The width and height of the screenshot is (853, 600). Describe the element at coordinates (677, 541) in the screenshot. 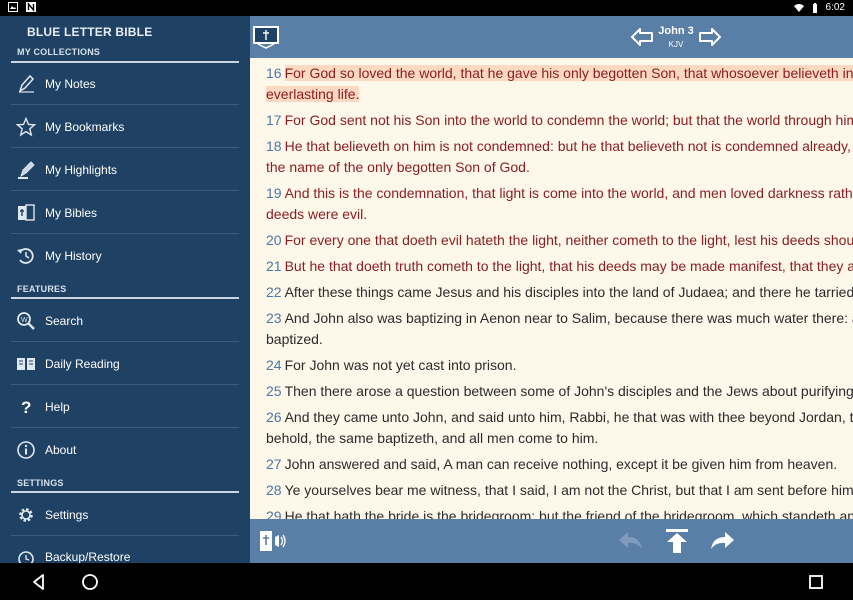

I see `scroll-to-top-button` at that location.